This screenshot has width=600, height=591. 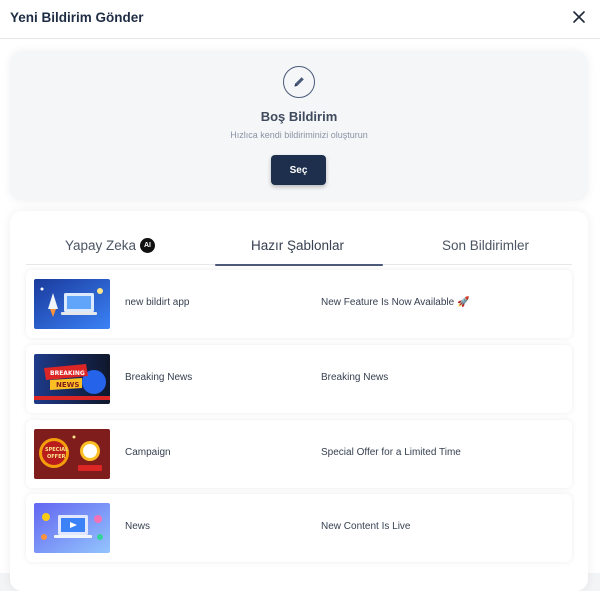 I want to click on pencil-icon, so click(x=299, y=82).